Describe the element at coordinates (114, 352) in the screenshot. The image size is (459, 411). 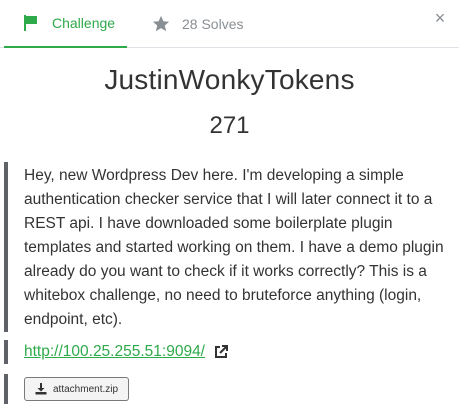
I see `challenge-link: http://100.25.255.51:9094/` at that location.